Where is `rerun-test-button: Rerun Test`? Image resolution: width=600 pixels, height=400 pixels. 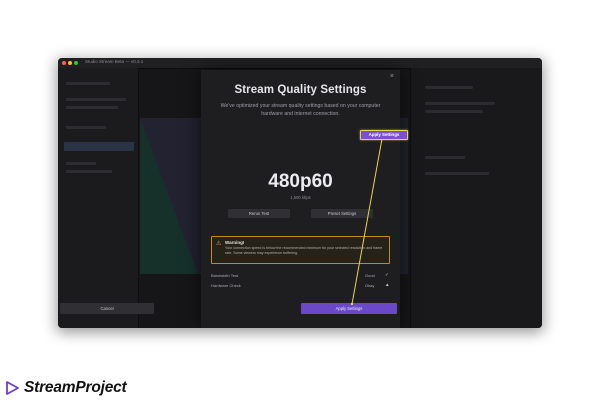 rerun-test-button: Rerun Test is located at coordinates (259, 213).